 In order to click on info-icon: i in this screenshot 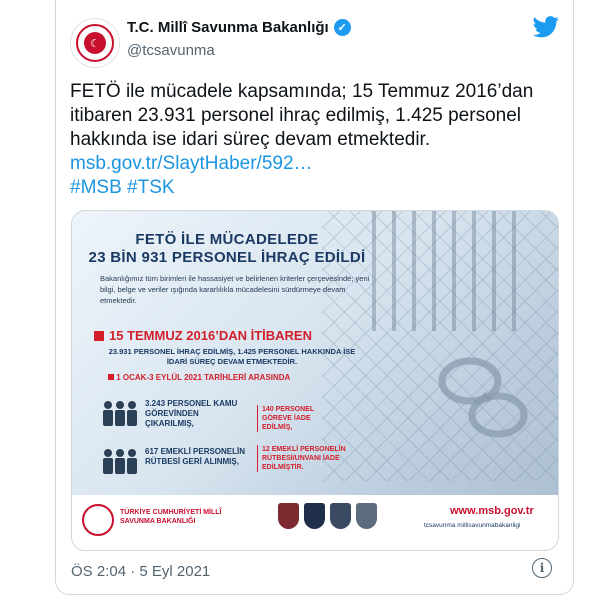, I will do `click(542, 568)`.